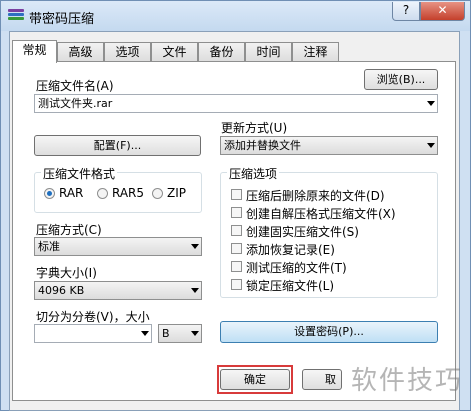 The width and height of the screenshot is (471, 411). What do you see at coordinates (236, 230) in the screenshot?
I see `option-solid-checkbox` at bounding box center [236, 230].